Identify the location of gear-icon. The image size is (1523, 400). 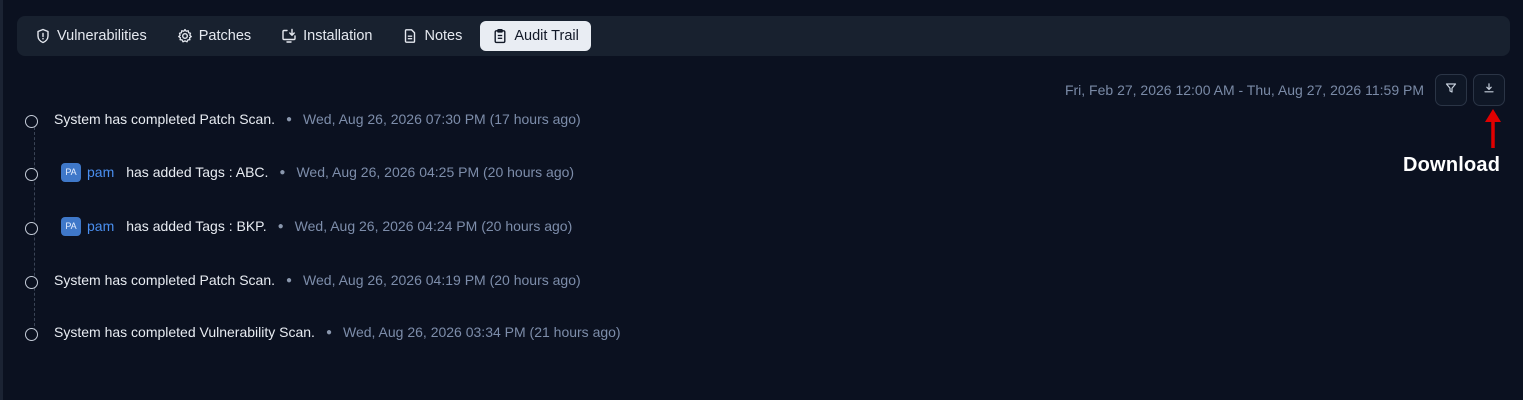
(185, 36).